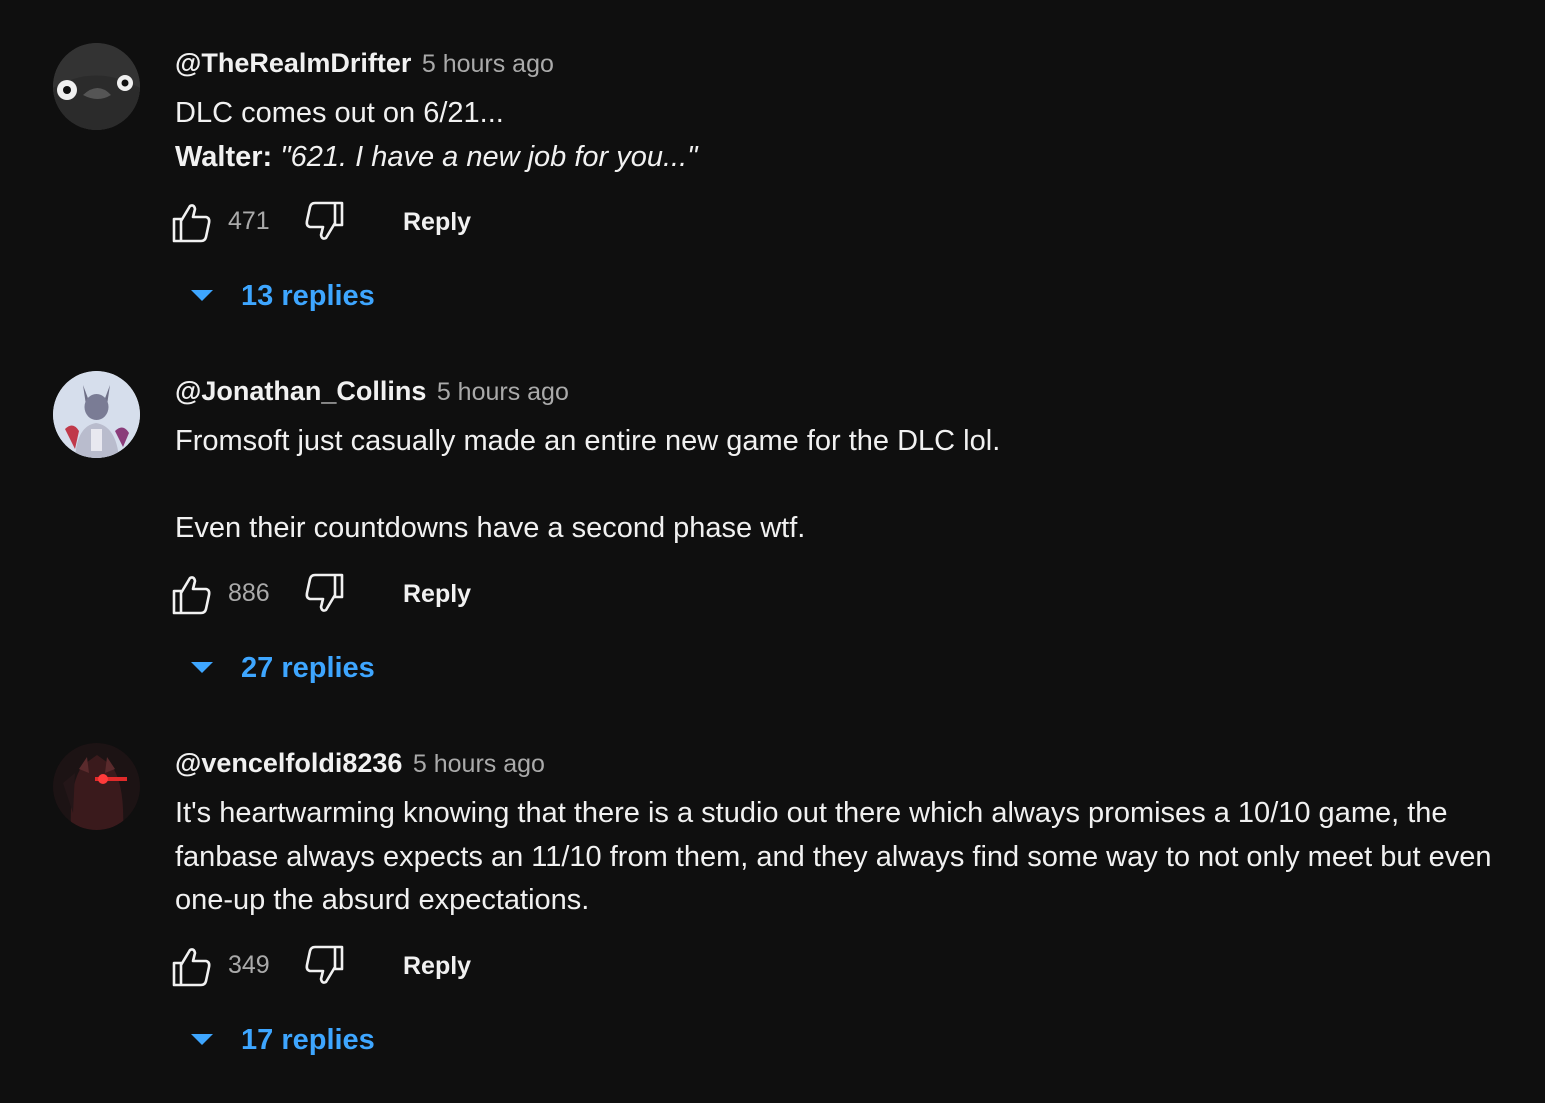  I want to click on comment-header: @Jonathan_Collins 5 hours ago, so click(372, 393).